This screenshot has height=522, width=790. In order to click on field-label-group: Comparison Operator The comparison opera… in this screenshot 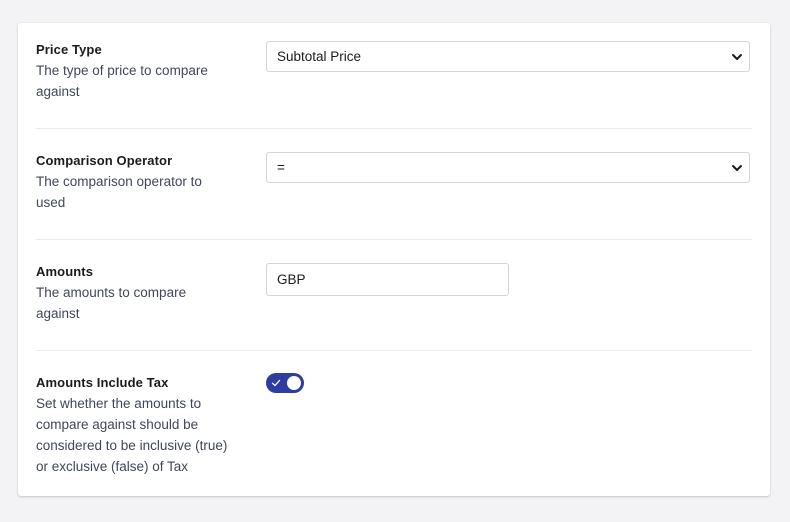, I will do `click(138, 181)`.